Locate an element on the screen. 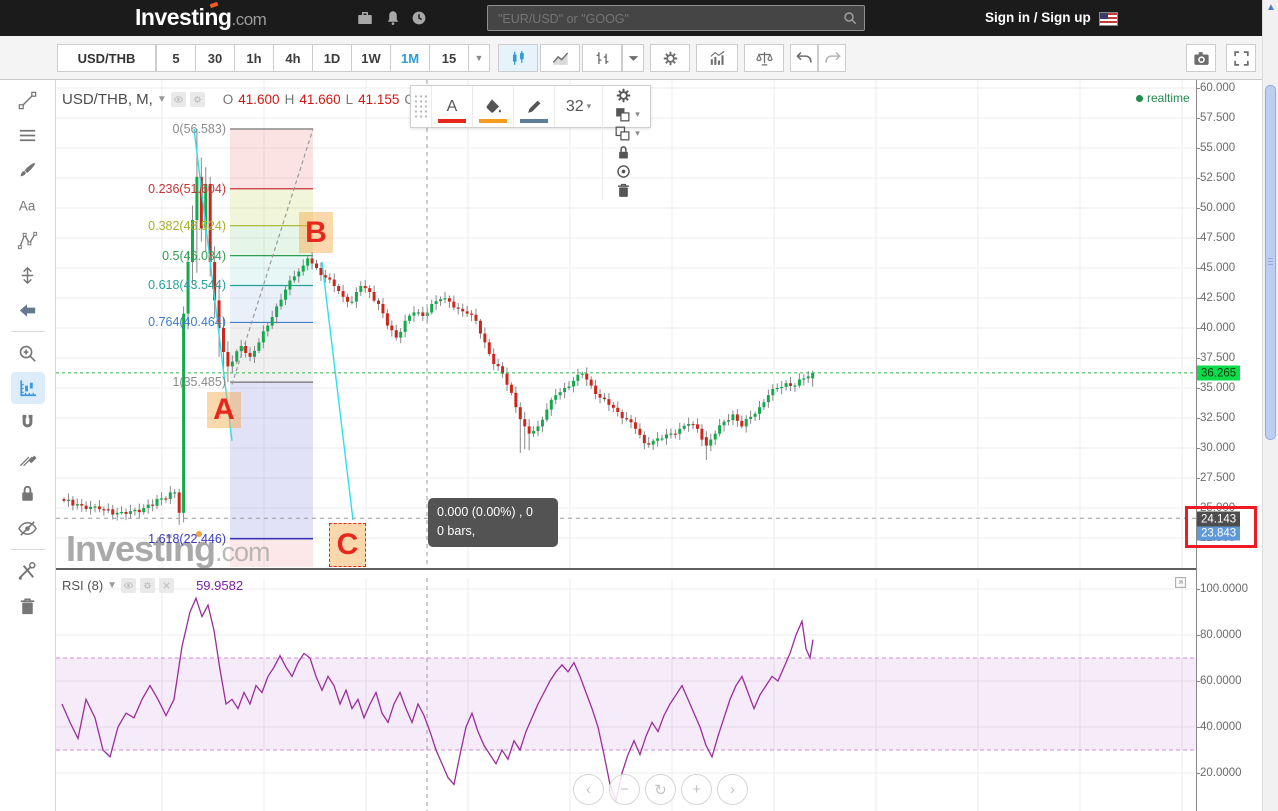 The width and height of the screenshot is (1278, 811). indicators-button is located at coordinates (717, 58).